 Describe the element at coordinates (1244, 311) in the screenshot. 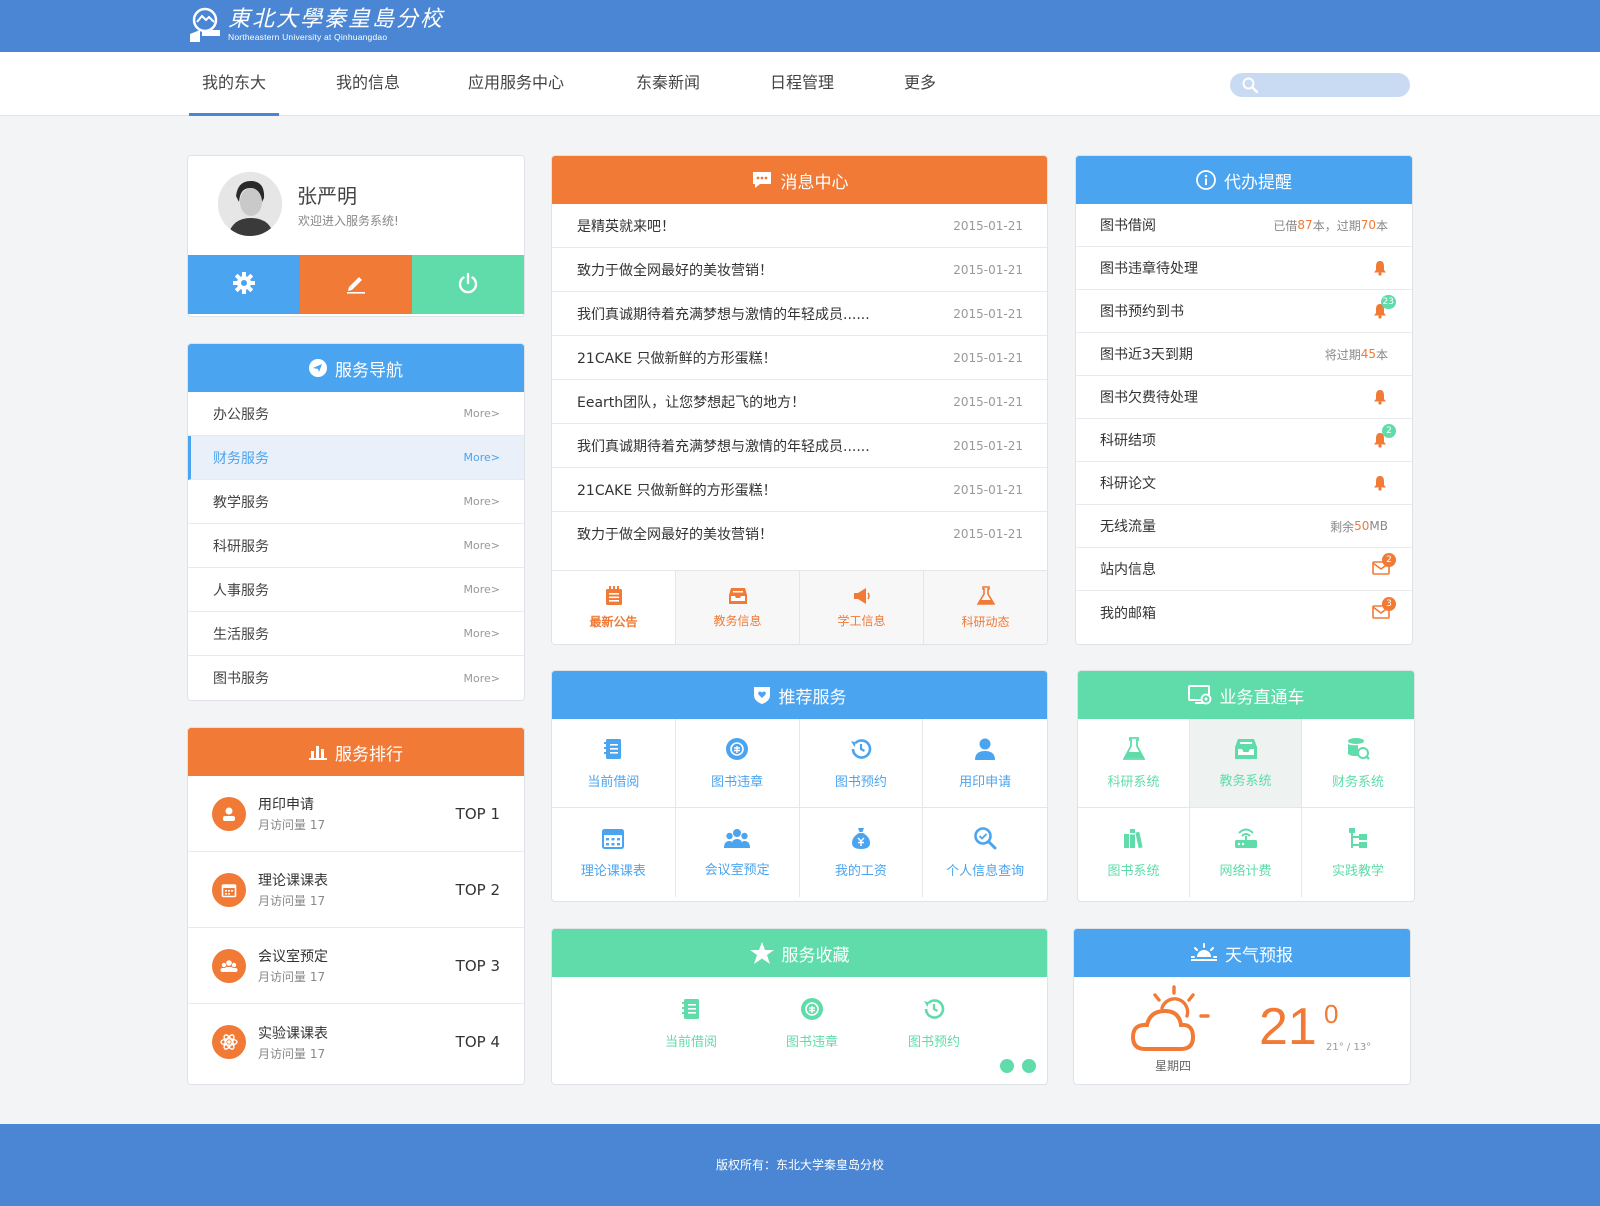

I see `reminder-item: 图书预约到书 23` at that location.